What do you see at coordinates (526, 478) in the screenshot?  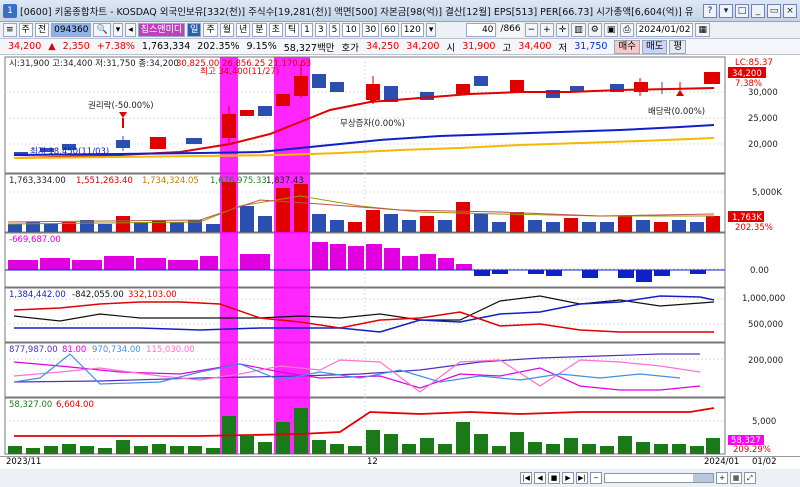 I see `scroll-first-icon: |◀` at bounding box center [526, 478].